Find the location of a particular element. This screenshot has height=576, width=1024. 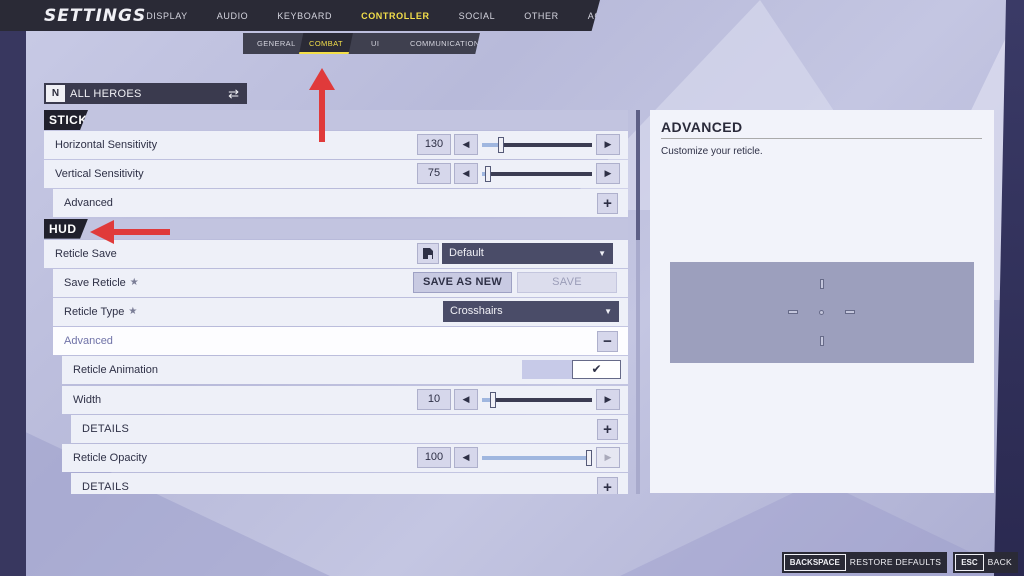

plus-icon: + is located at coordinates (607, 204).